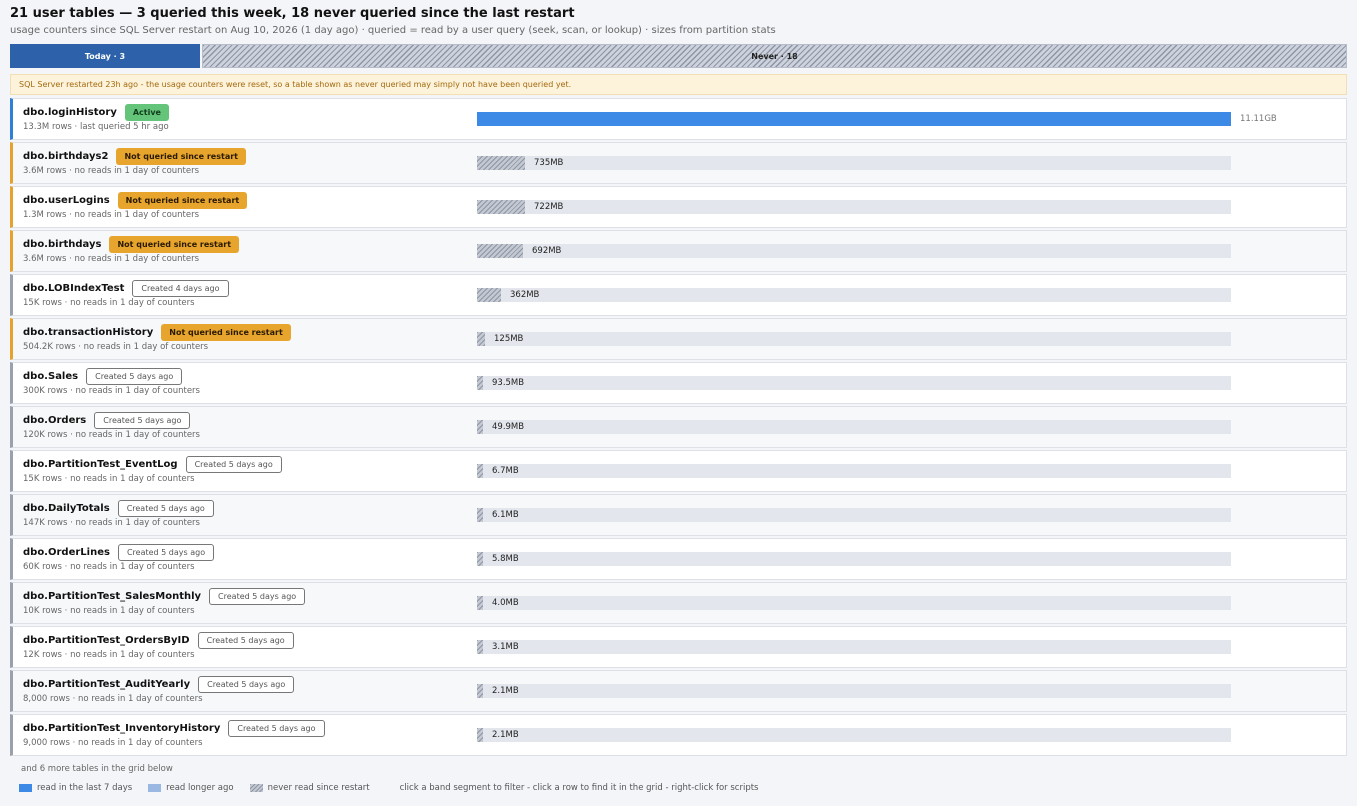 This screenshot has height=806, width=1357. I want to click on table-meta: 12K rows · no reads in 1 day of counters, so click(109, 655).